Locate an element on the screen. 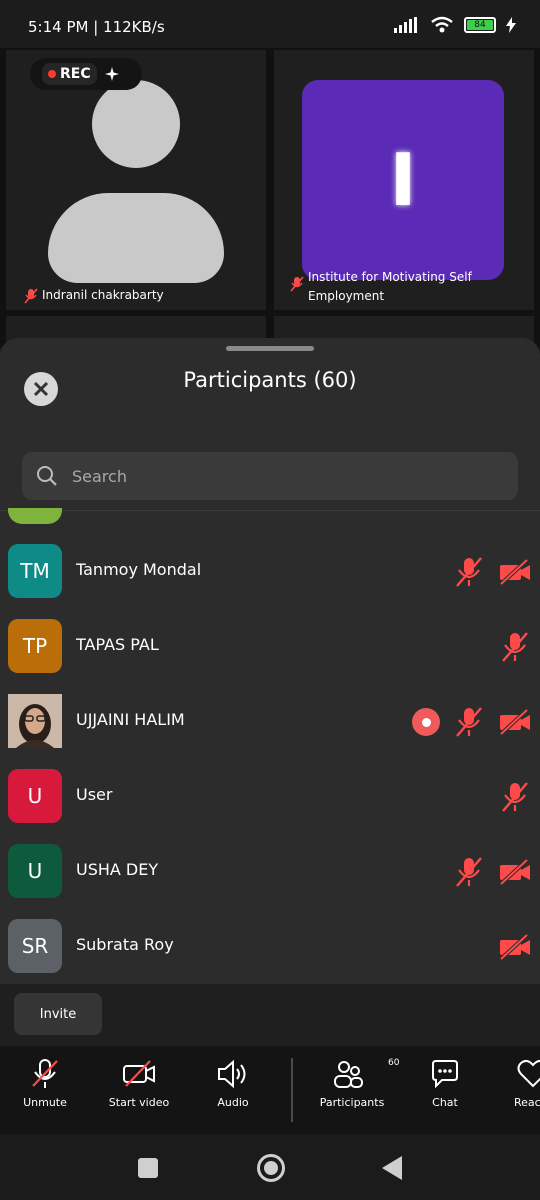  recording-indicator-icon is located at coordinates (426, 722).